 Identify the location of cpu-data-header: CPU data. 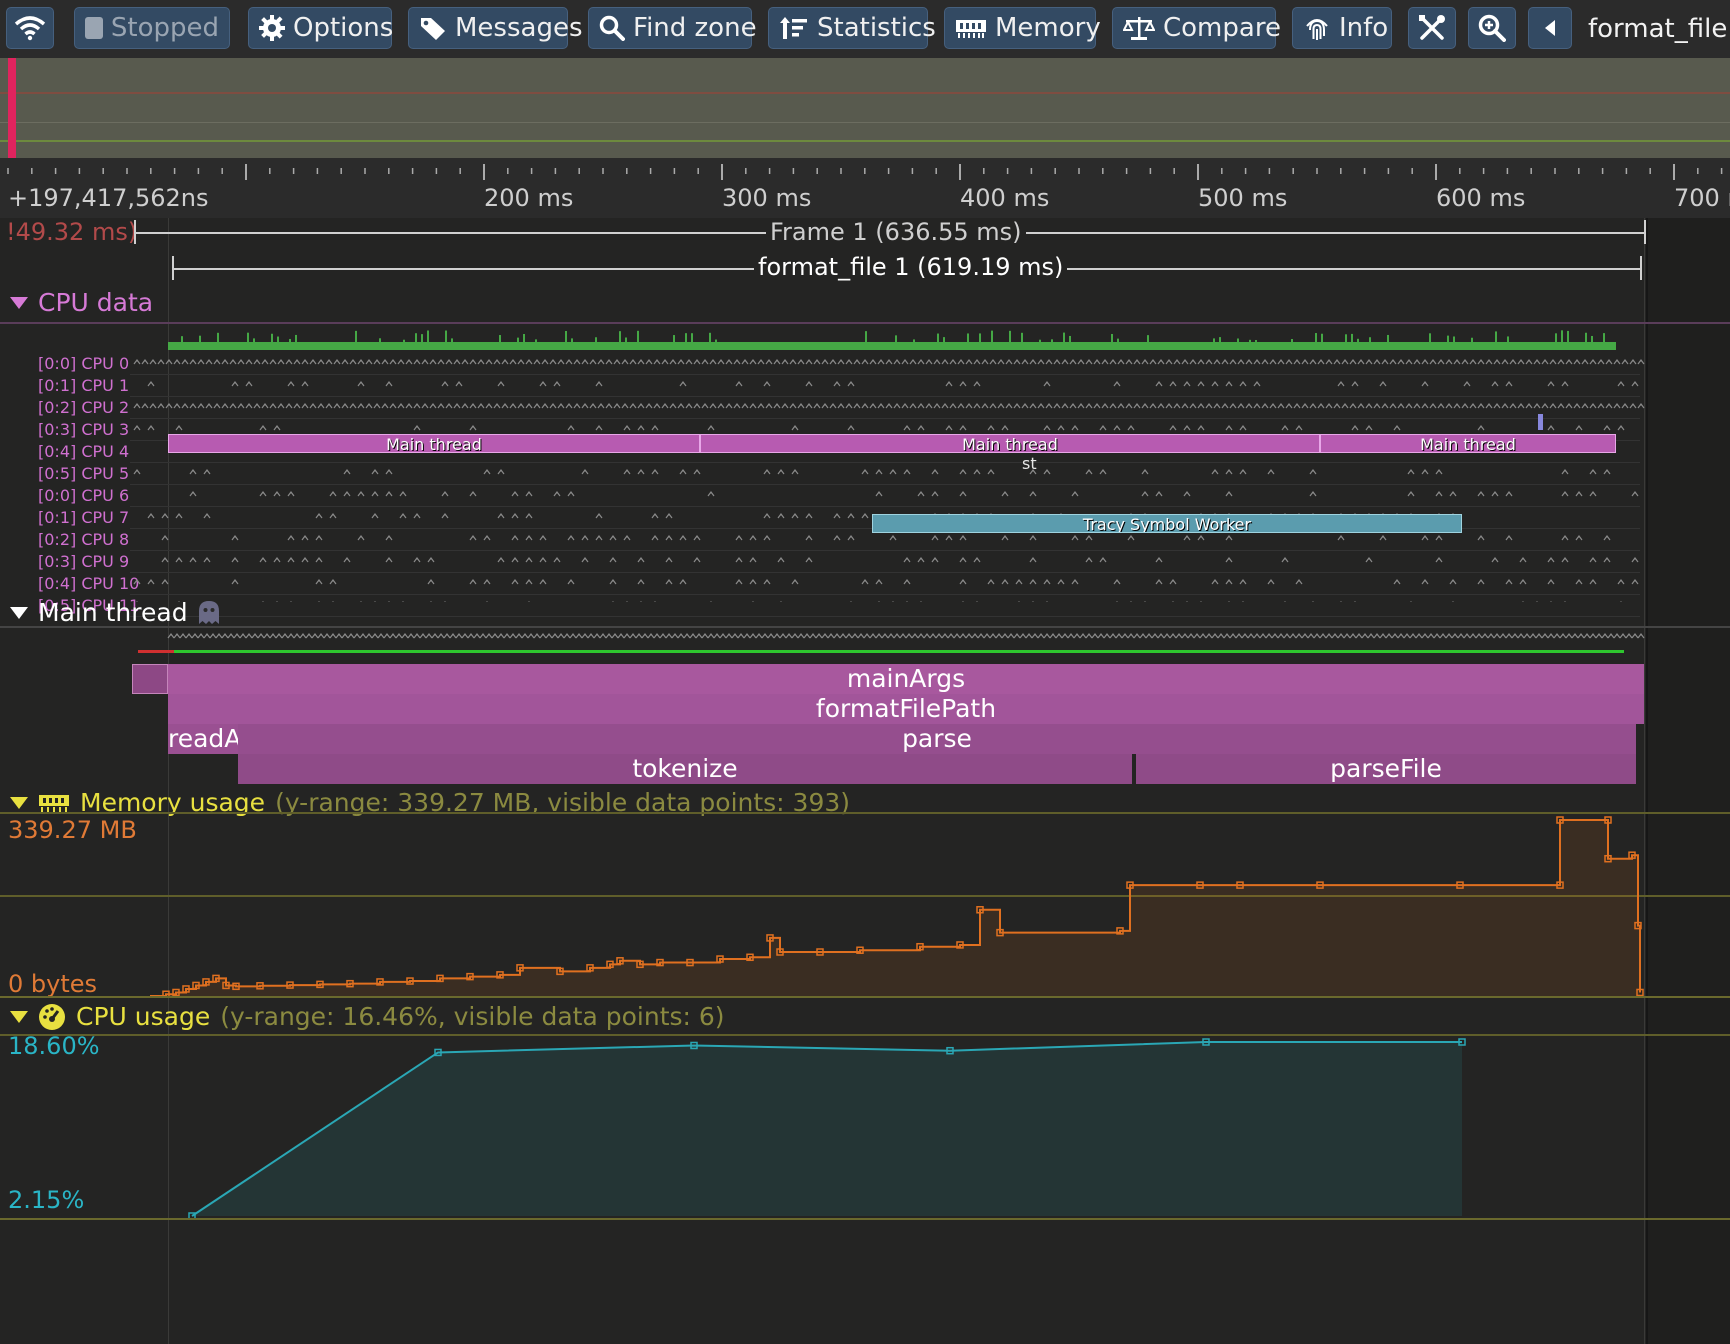
(81, 302).